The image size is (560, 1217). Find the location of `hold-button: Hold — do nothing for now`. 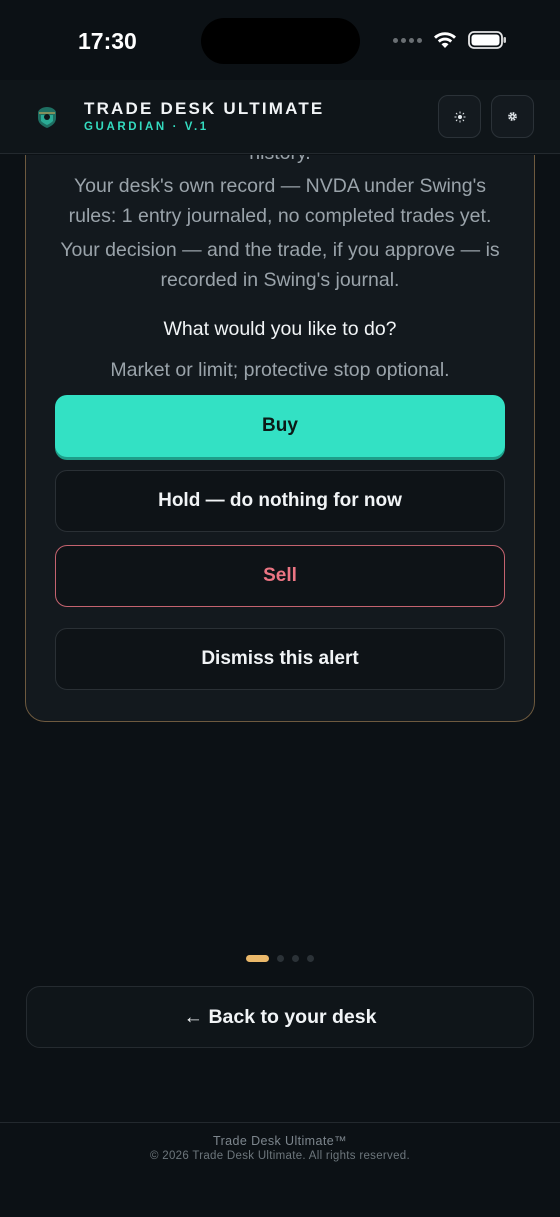

hold-button: Hold — do nothing for now is located at coordinates (280, 501).